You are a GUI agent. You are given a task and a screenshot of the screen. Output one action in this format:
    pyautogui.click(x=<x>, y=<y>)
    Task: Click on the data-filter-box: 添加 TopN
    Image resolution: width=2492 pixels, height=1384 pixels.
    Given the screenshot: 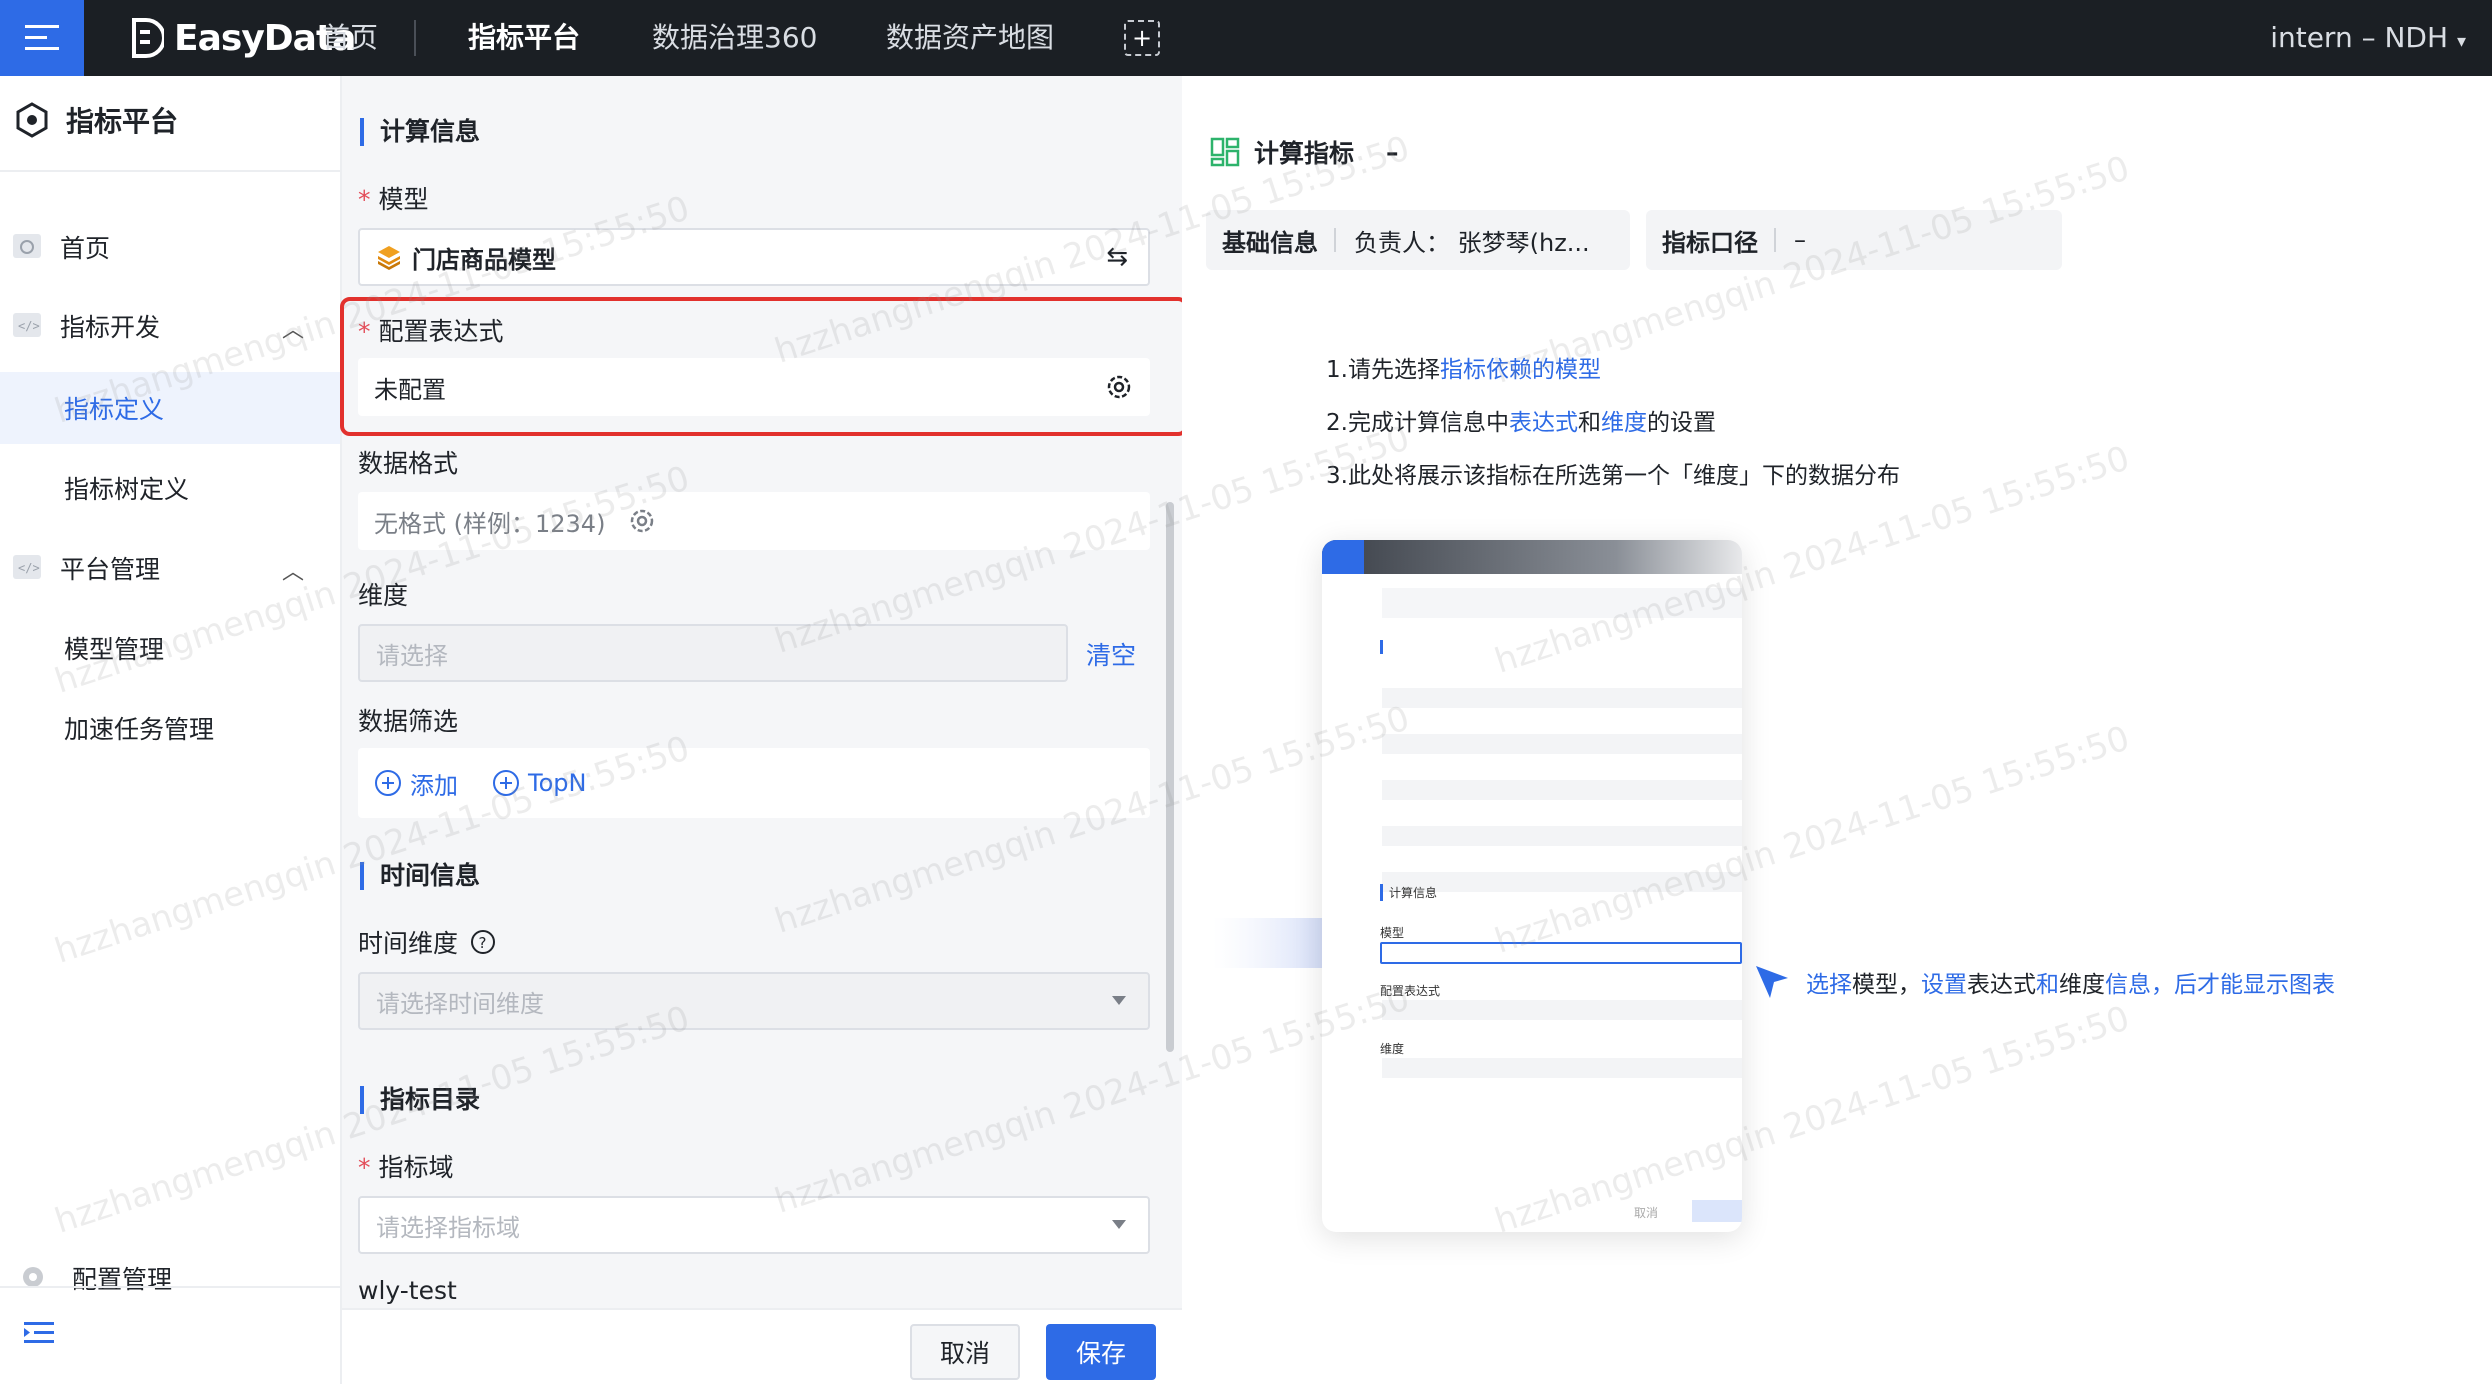 What is the action you would take?
    pyautogui.click(x=754, y=783)
    